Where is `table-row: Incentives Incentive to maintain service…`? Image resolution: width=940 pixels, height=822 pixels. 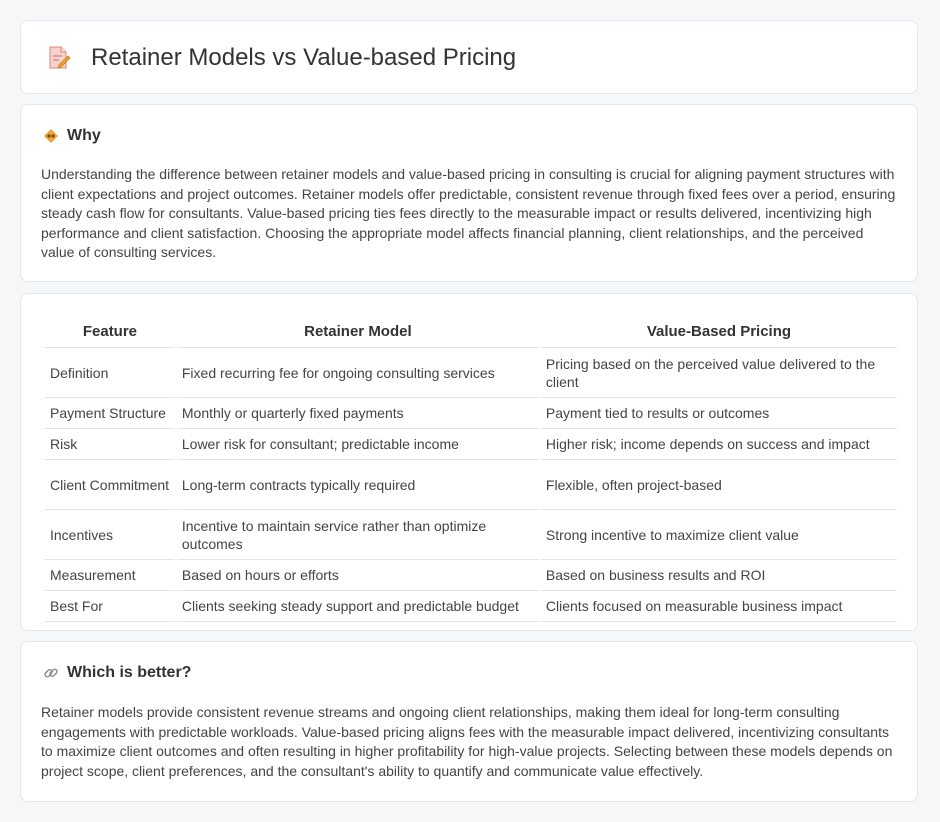
table-row: Incentives Incentive to maintain service… is located at coordinates (471, 535).